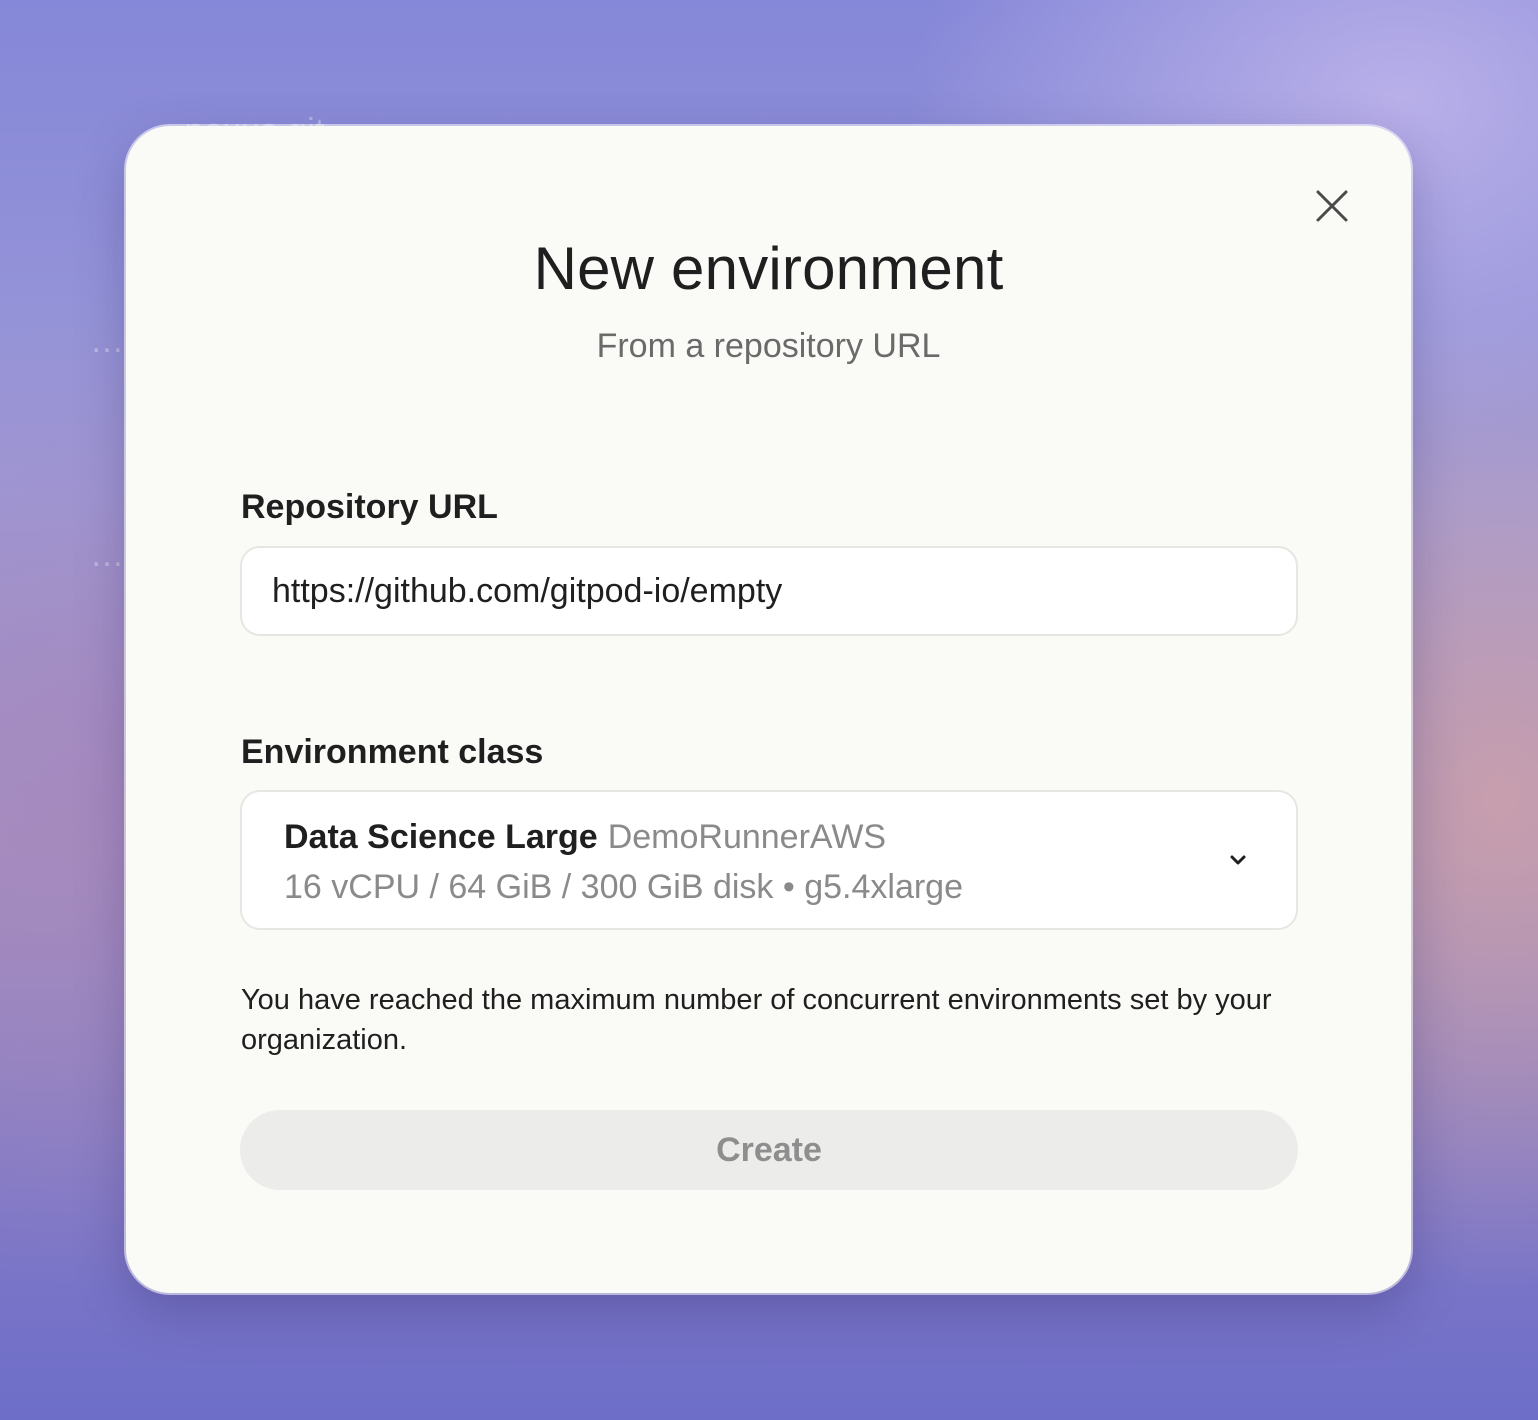 The height and width of the screenshot is (1420, 1538). I want to click on chevron-down-icon, so click(1238, 860).